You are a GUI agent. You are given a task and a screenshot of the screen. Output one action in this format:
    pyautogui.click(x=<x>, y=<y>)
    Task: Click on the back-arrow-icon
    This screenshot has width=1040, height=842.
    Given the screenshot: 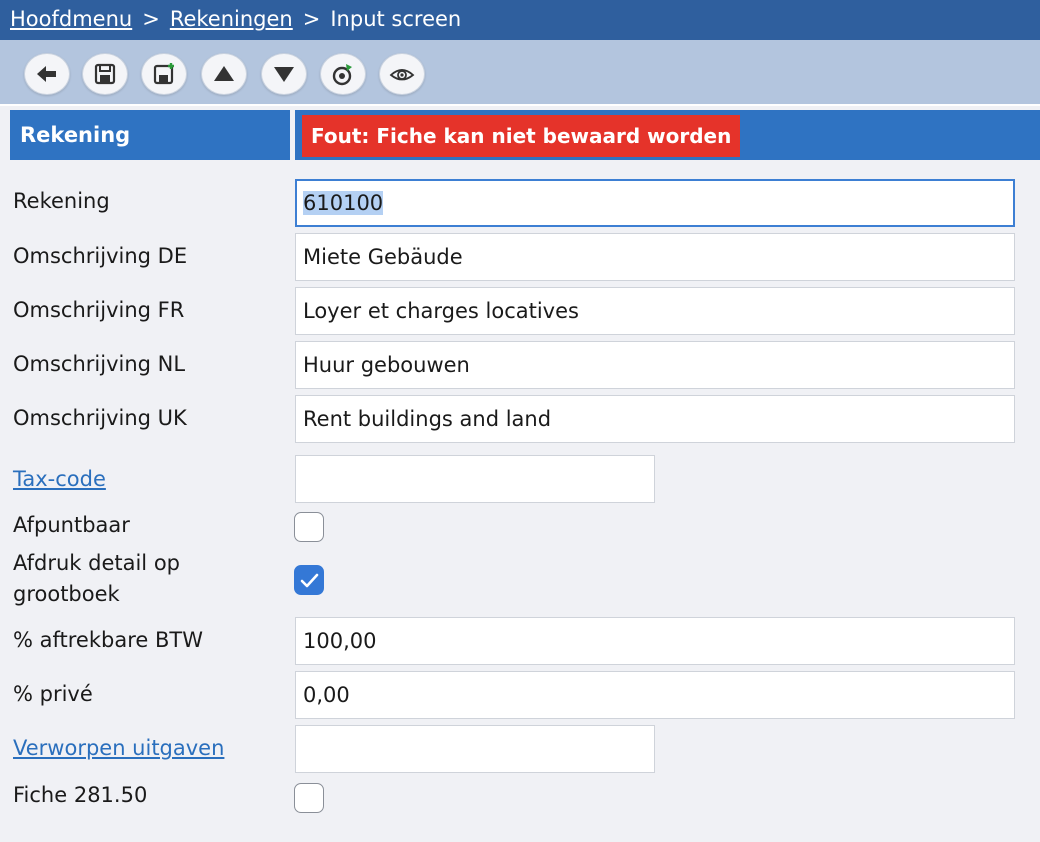 What is the action you would take?
    pyautogui.click(x=46, y=74)
    